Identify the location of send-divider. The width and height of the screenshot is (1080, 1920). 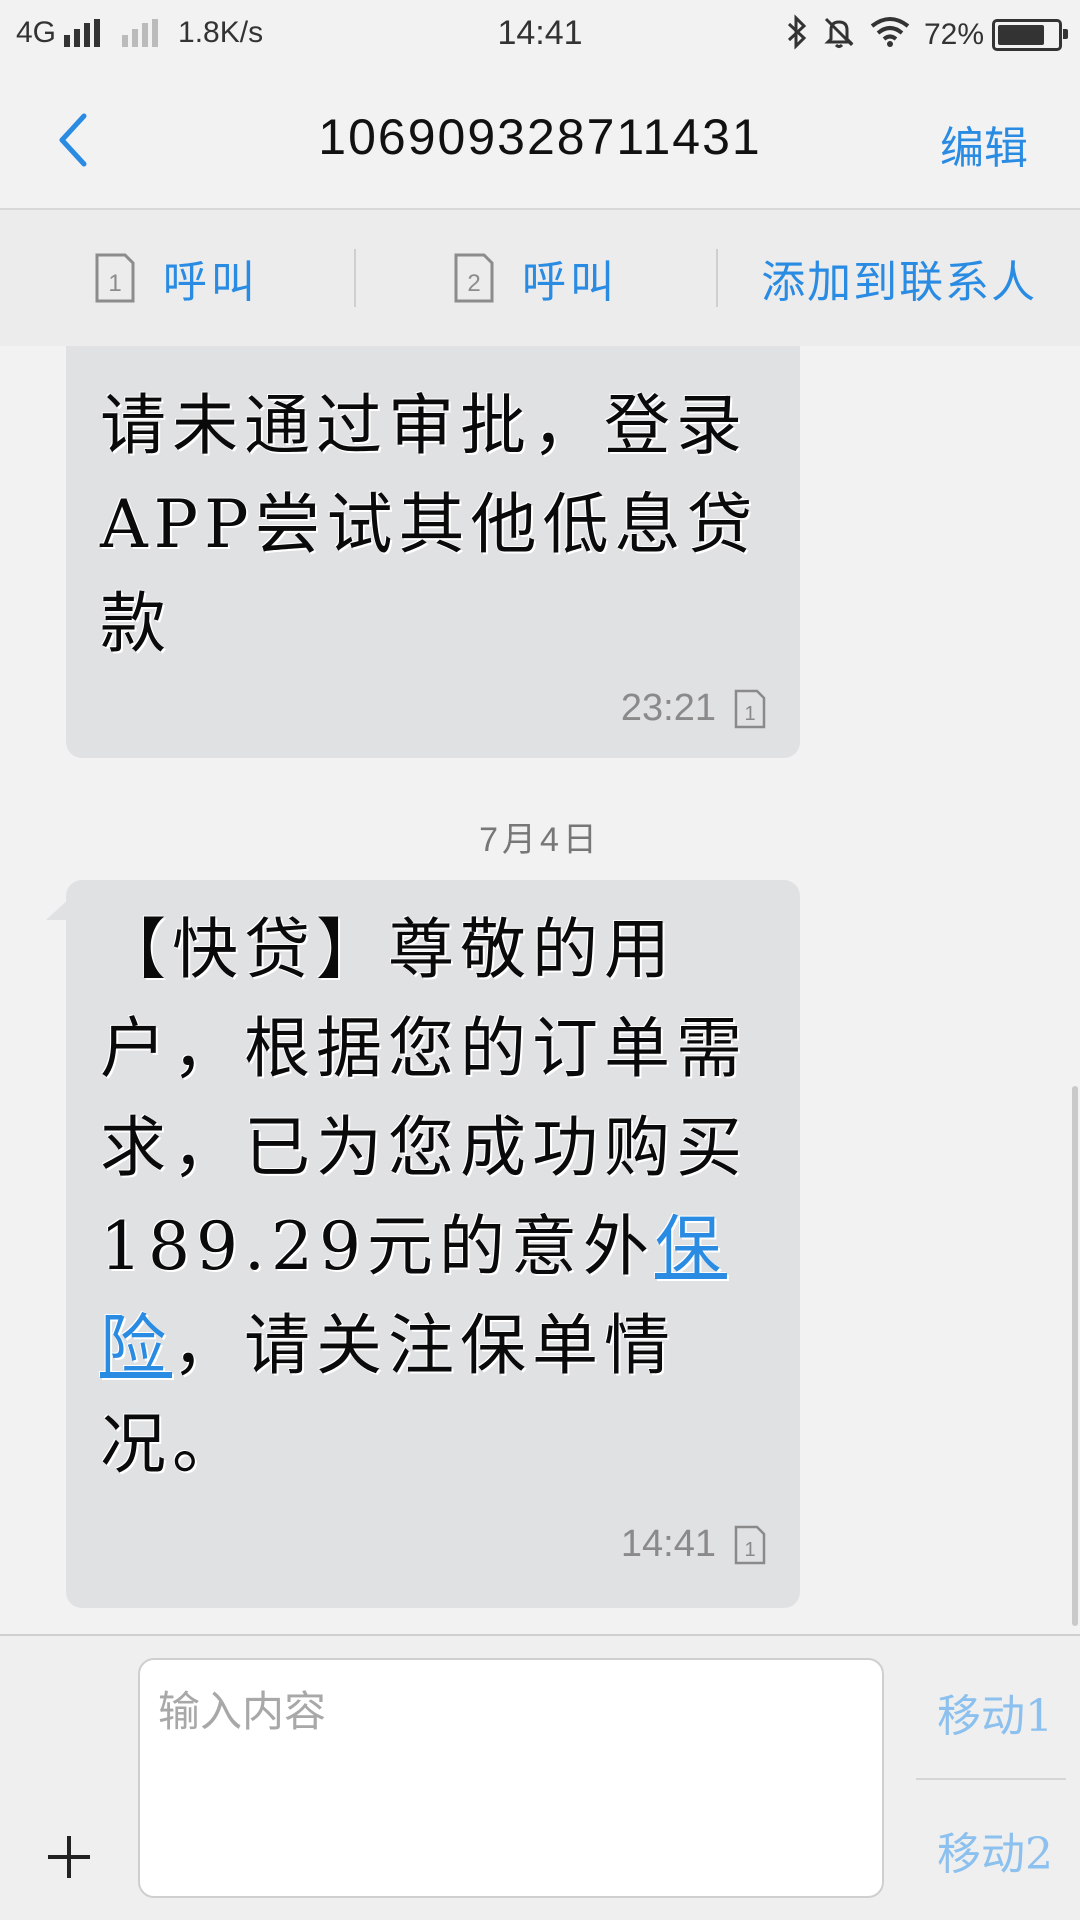
(991, 1779).